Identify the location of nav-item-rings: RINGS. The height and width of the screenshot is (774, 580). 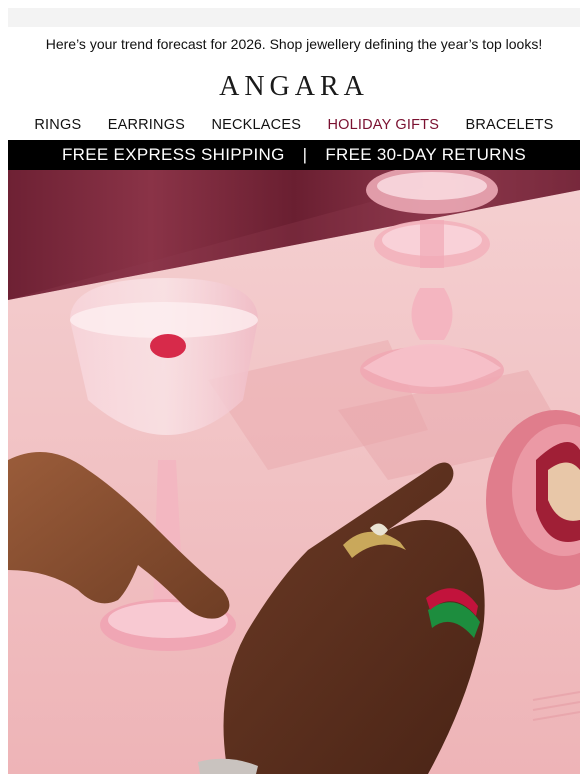
(57, 125).